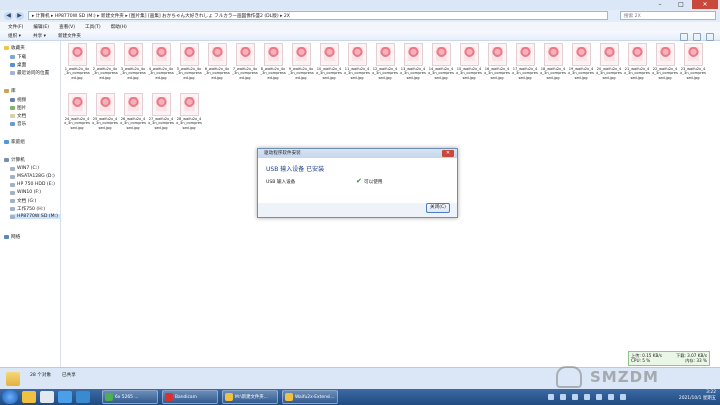  I want to click on sidebar-item-recent: 最近访问的位置, so click(29, 73).